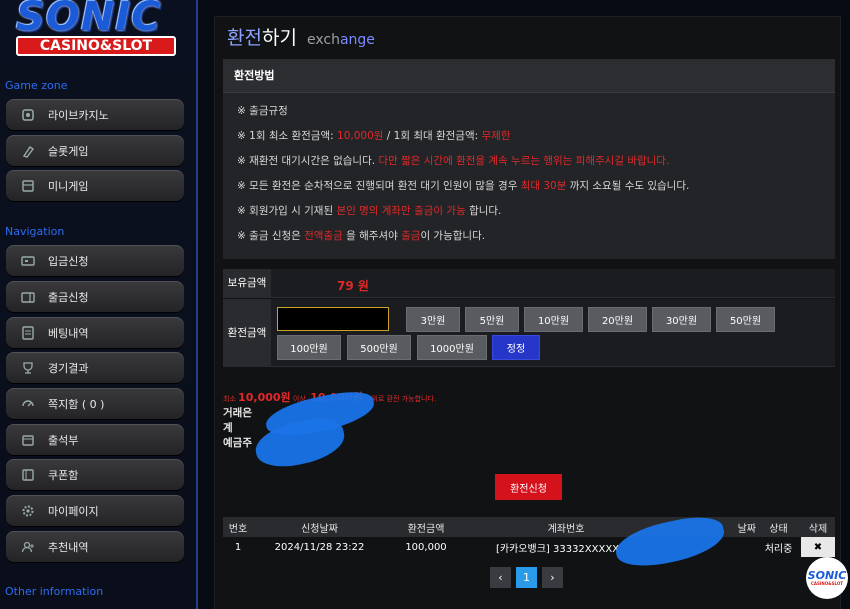  What do you see at coordinates (95, 260) in the screenshot?
I see `sidebar-item-deposit: 입금신청` at bounding box center [95, 260].